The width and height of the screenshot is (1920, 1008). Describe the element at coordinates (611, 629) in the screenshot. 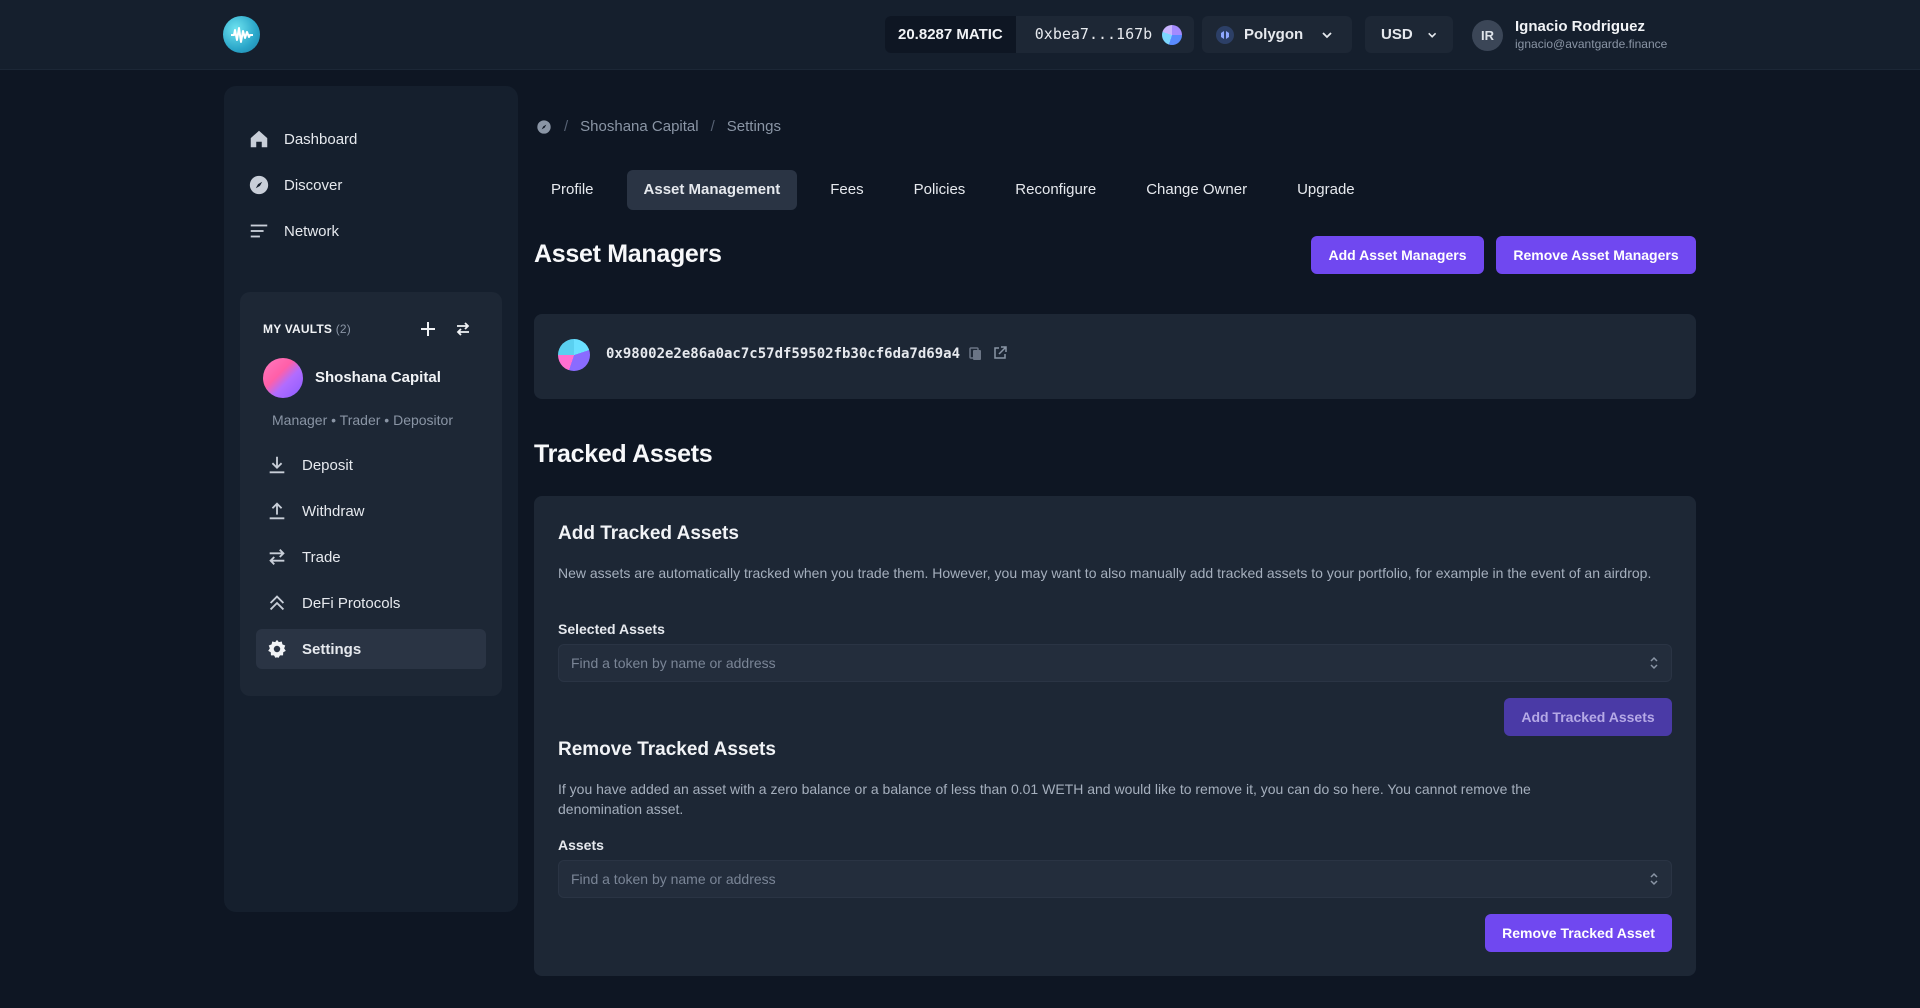

I see `selected-assets-label: Selected Assets` at that location.